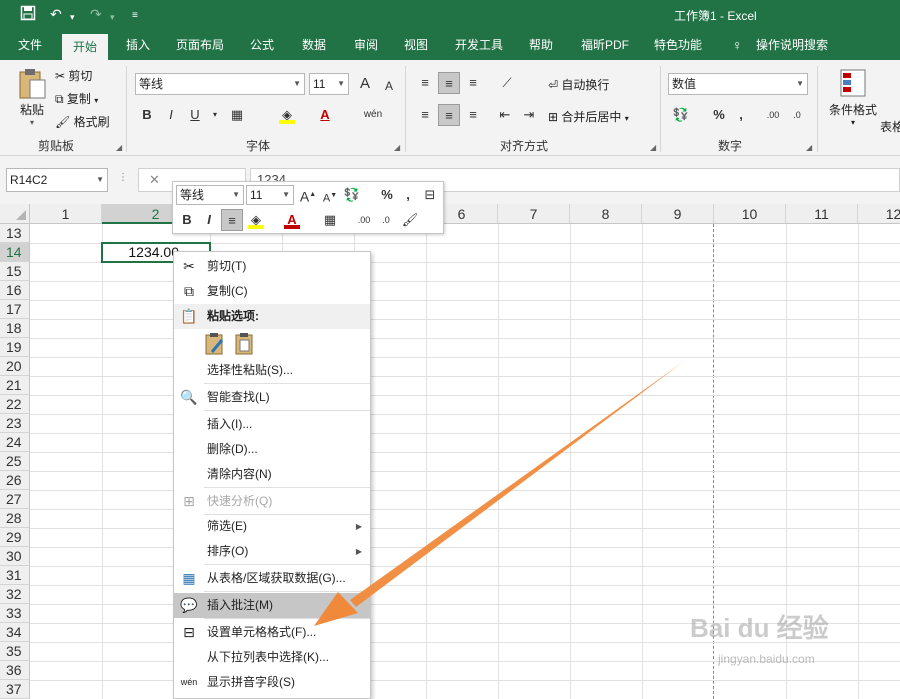 Image resolution: width=900 pixels, height=699 pixels. Describe the element at coordinates (766, 659) in the screenshot. I see `watermark-url: jingyan.baidu.com` at that location.